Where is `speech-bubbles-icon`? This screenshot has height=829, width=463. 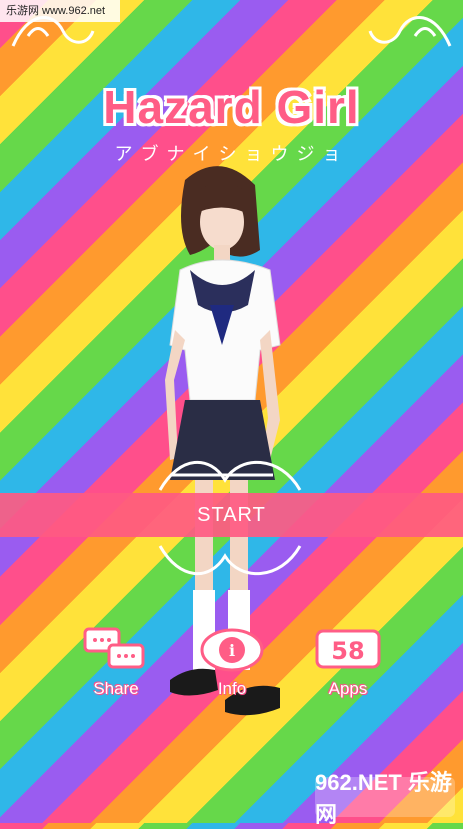
speech-bubbles-icon is located at coordinates (116, 650).